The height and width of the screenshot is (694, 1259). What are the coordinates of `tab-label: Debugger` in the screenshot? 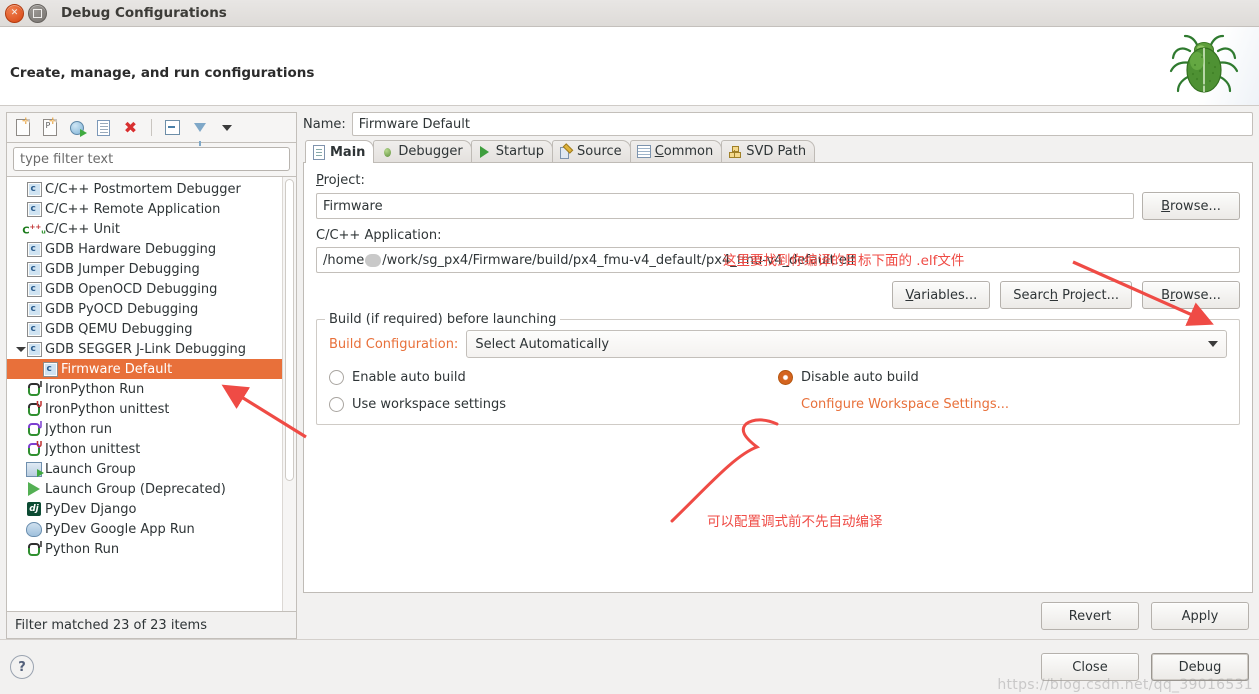 It's located at (430, 151).